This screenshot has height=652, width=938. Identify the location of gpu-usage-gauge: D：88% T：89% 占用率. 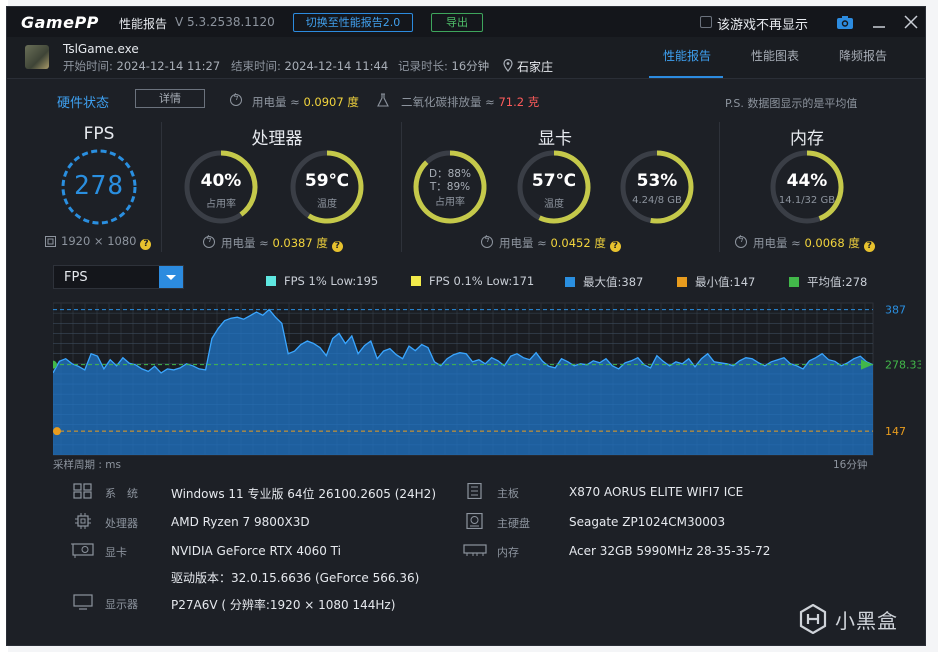
(450, 187).